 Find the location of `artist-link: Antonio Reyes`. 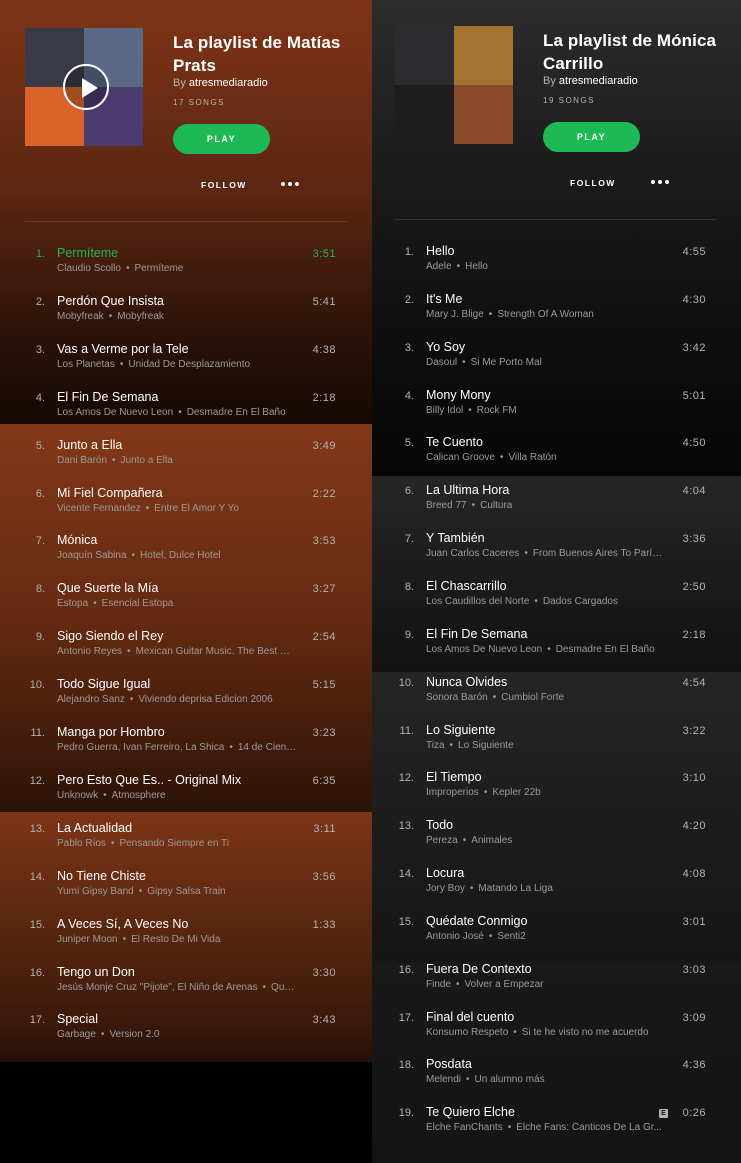

artist-link: Antonio Reyes is located at coordinates (89, 651).